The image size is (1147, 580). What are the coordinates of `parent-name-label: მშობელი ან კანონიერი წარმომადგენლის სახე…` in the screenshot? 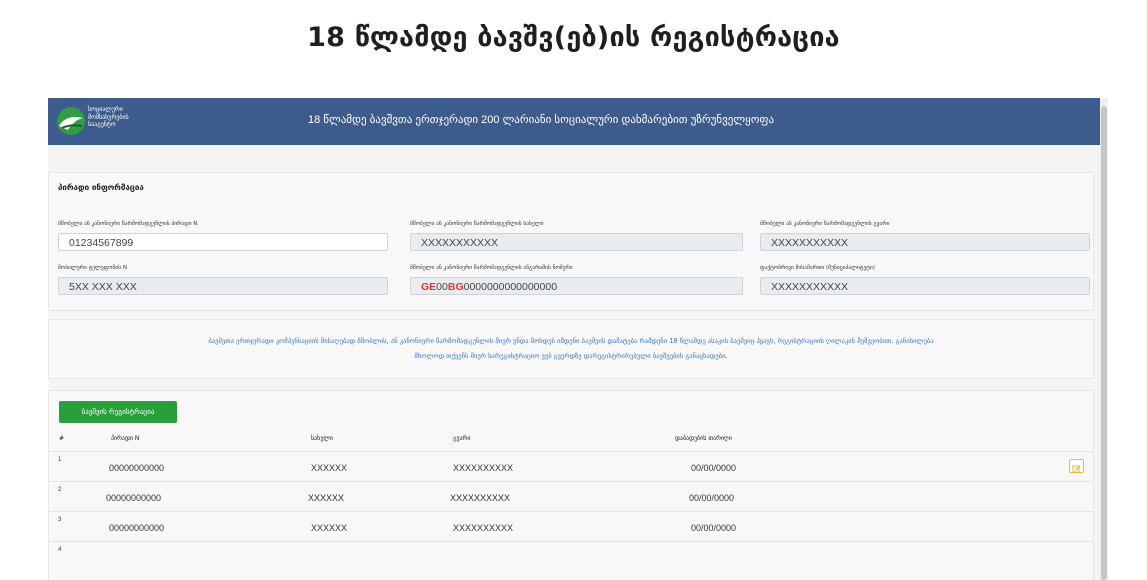 It's located at (477, 224).